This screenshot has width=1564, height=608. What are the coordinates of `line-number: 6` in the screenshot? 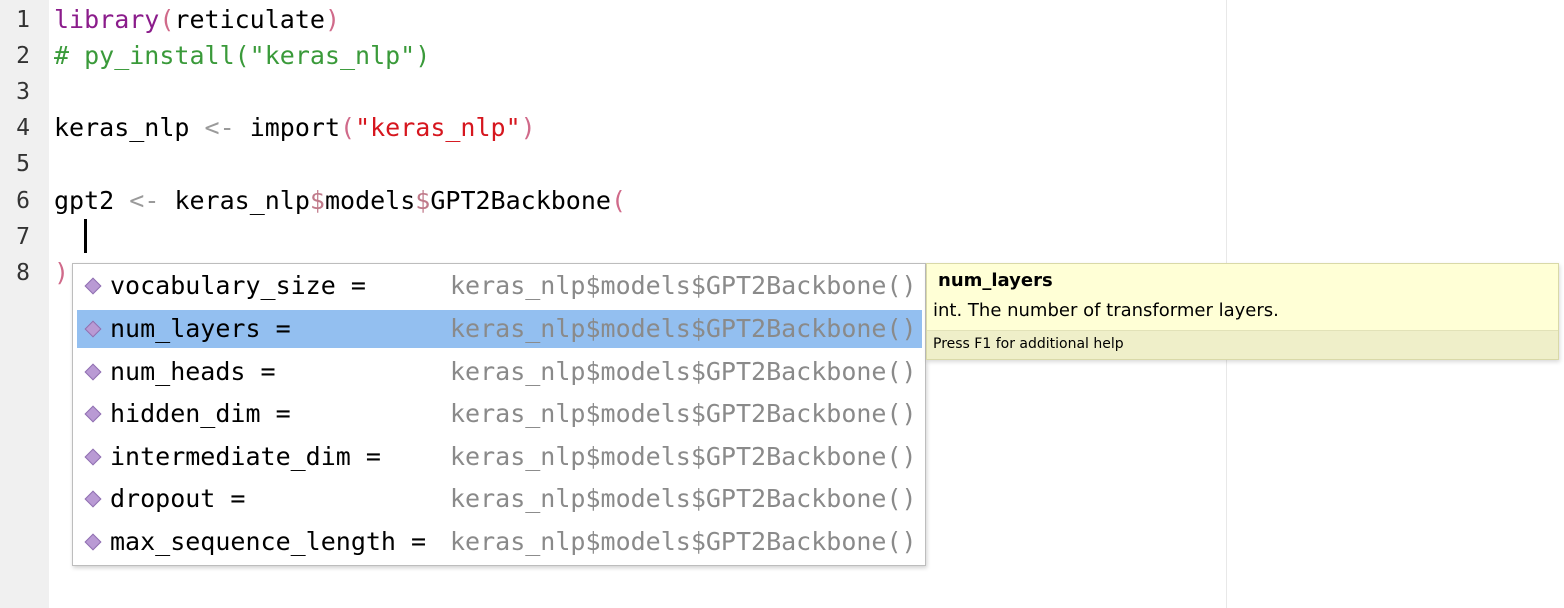 It's located at (23, 201).